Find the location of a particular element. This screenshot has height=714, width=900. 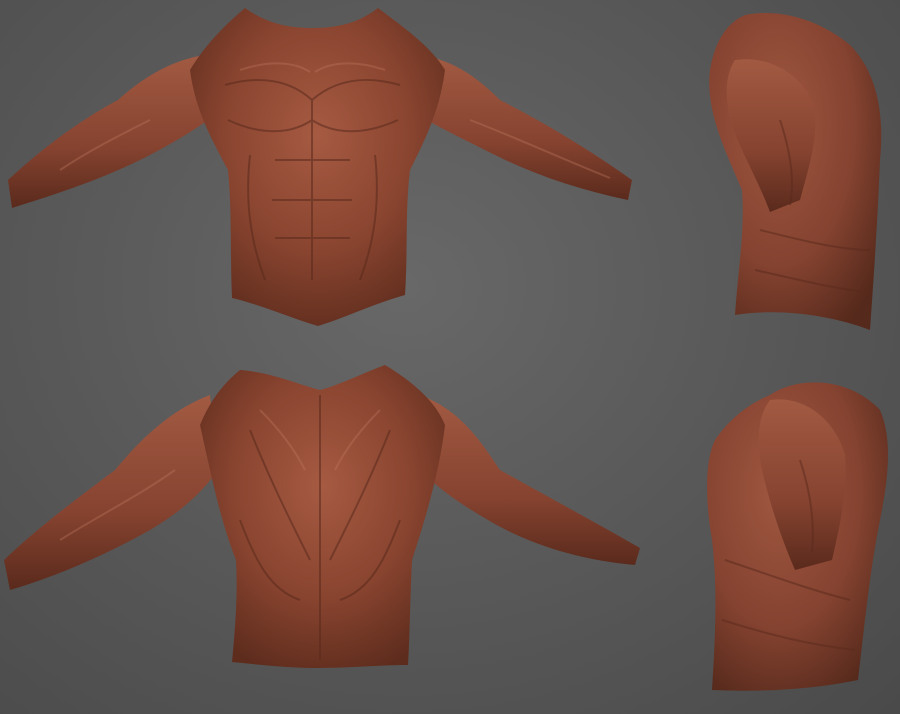

front-torso is located at coordinates (317, 167).